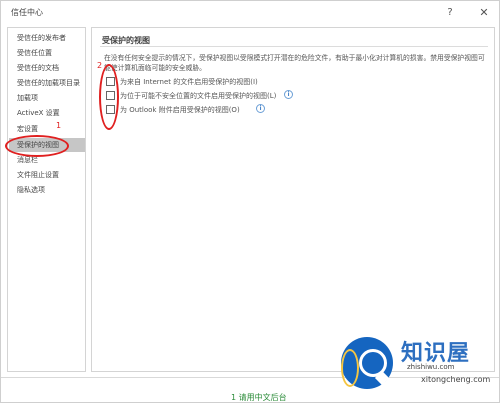 Image resolution: width=500 pixels, height=403 pixels. I want to click on option-outlook-attachments-label: 为 Outlook 附件启用受保护的视图(O), so click(180, 110).